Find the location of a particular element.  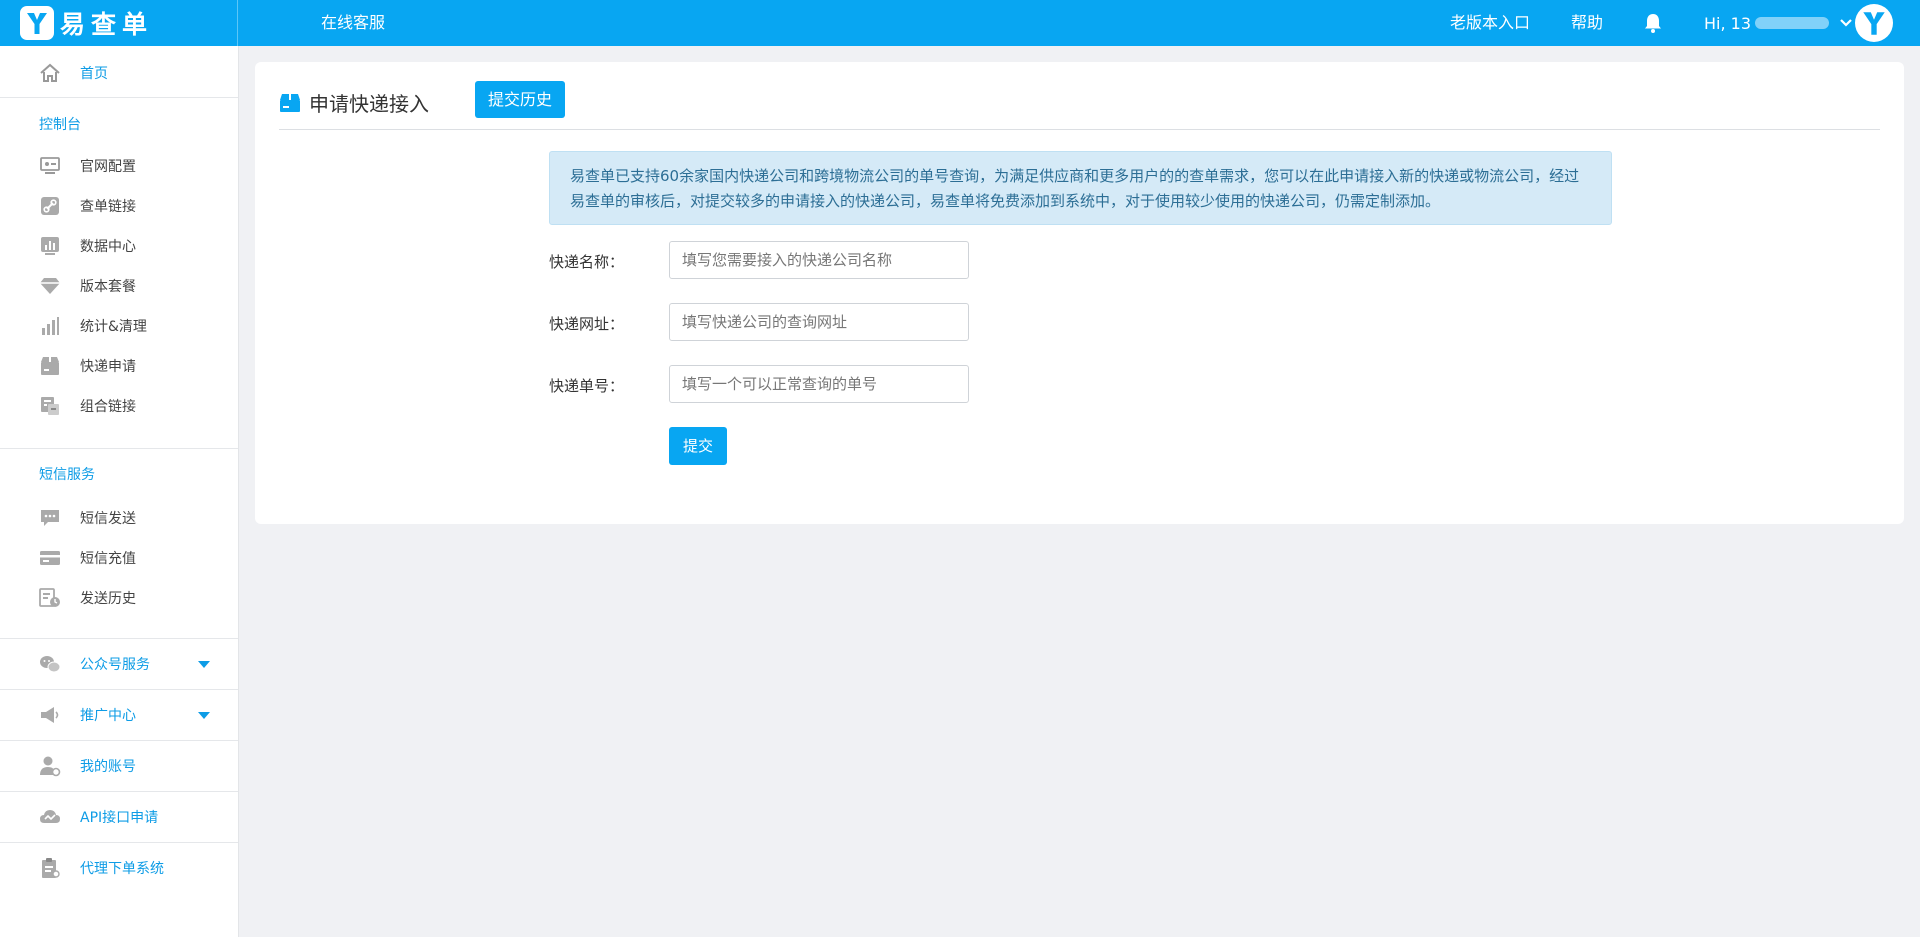

avatar is located at coordinates (1874, 23).